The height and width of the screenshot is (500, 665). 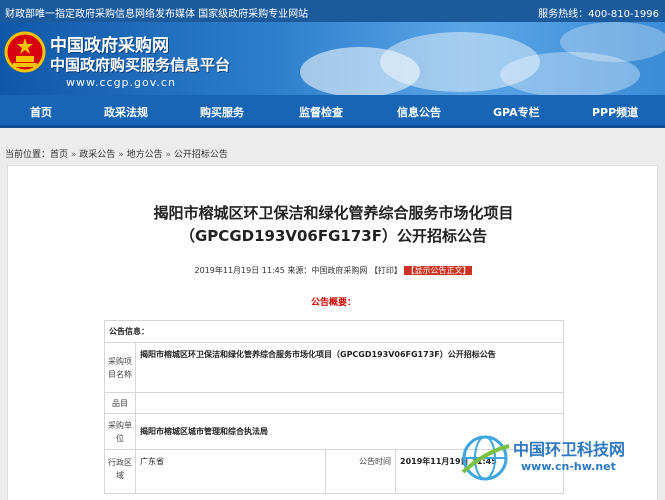 I want to click on print-link: 【打印】, so click(x=386, y=270).